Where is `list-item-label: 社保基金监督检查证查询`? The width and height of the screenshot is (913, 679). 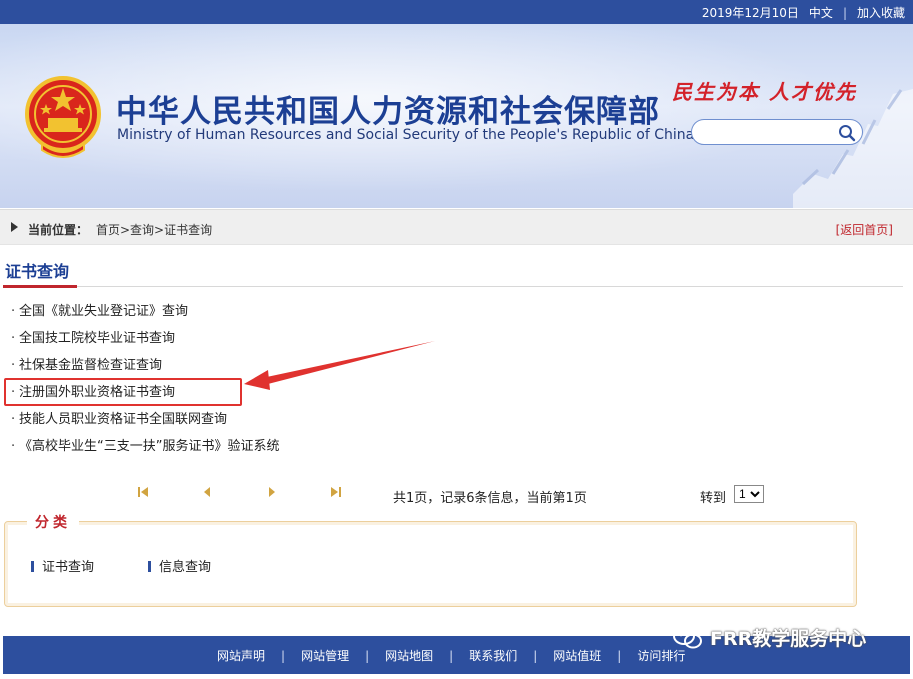
list-item-label: 社保基金监督检查证查询 is located at coordinates (90, 365).